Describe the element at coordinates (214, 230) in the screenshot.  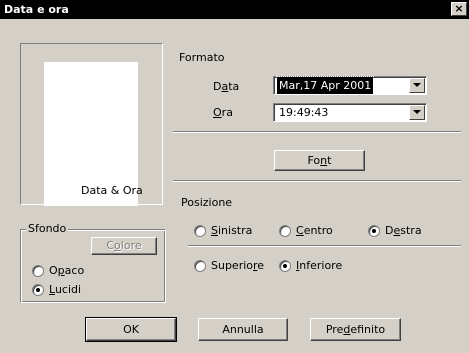
I see `sinistra-key: S` at that location.